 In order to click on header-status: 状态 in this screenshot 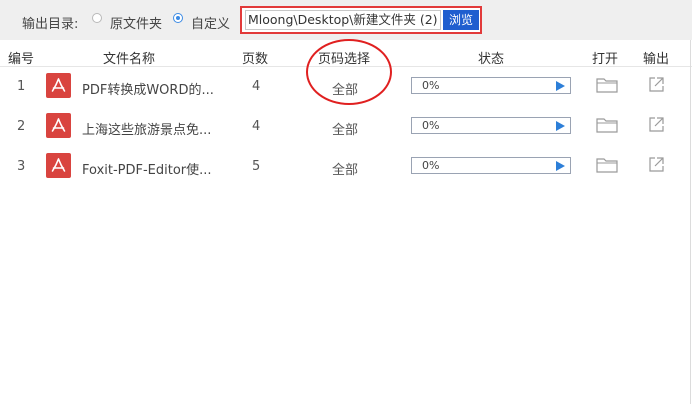, I will do `click(491, 59)`.